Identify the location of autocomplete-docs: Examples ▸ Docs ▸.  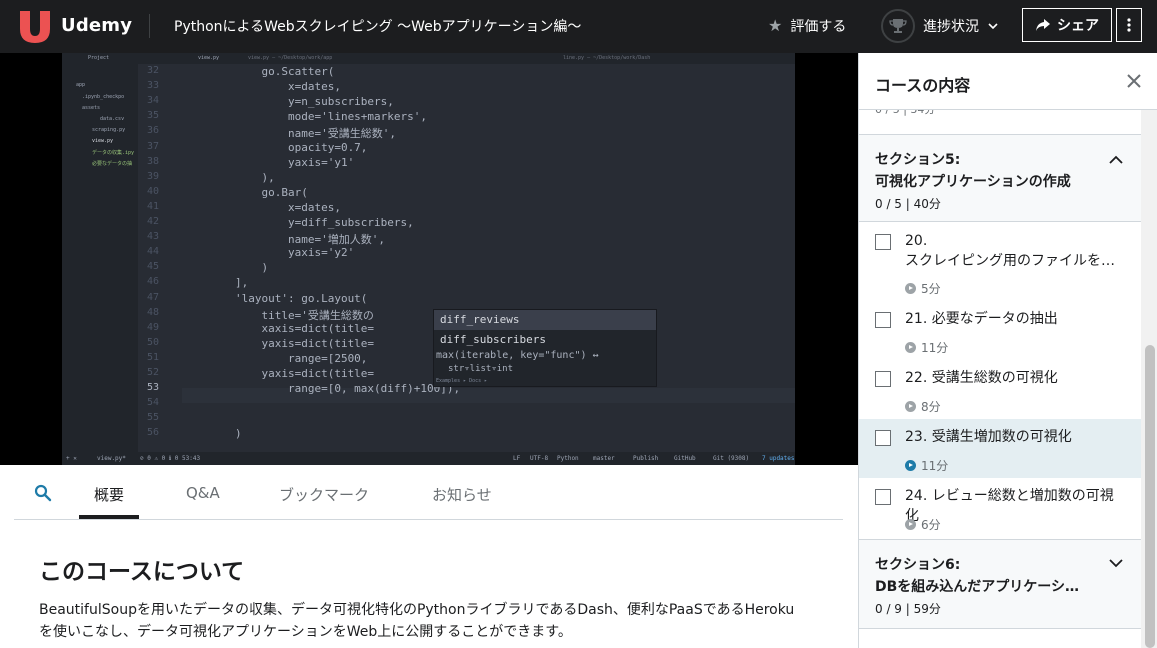
(462, 381).